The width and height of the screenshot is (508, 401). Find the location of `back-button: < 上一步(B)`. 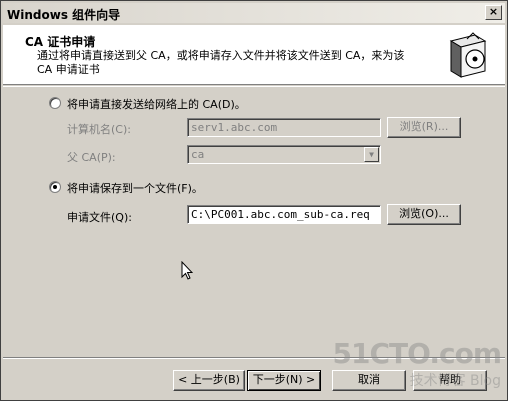

back-button: < 上一步(B) is located at coordinates (209, 380).